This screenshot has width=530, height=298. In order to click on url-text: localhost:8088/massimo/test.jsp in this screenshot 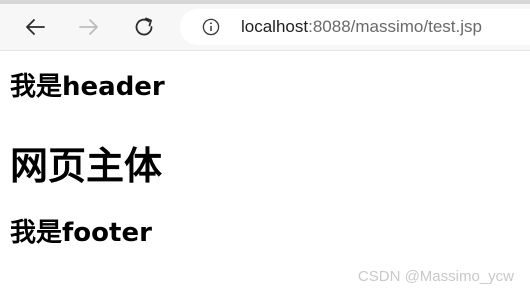, I will do `click(361, 27)`.